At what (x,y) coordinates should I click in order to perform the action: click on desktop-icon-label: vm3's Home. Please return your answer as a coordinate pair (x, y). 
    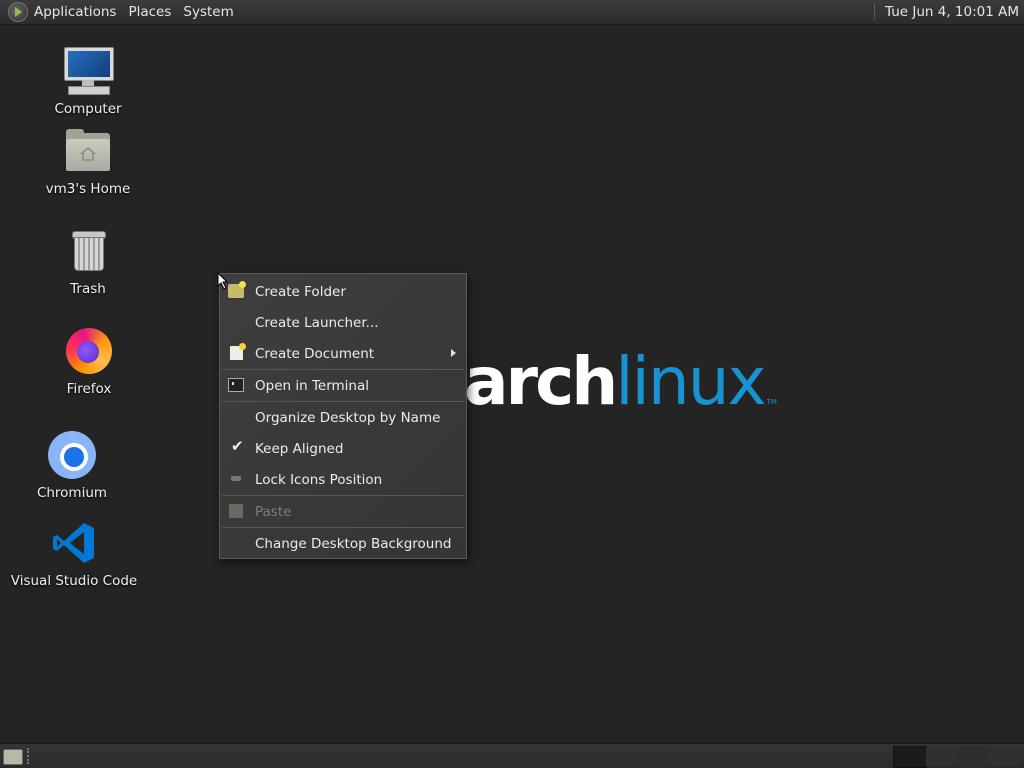
    Looking at the image, I should click on (88, 189).